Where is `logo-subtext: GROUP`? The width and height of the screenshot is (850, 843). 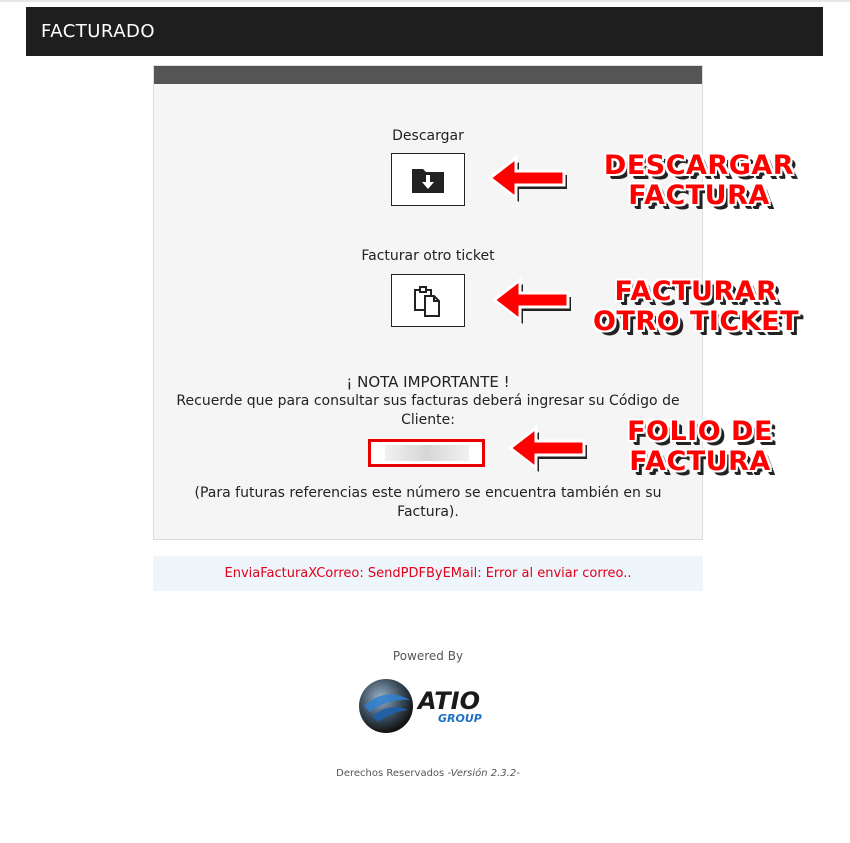
logo-subtext: GROUP is located at coordinates (460, 718).